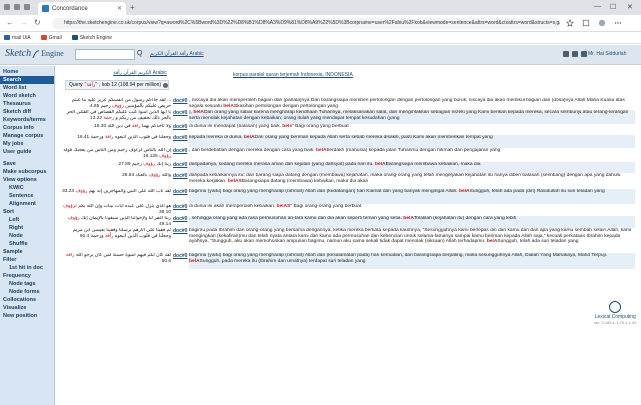 The height and width of the screenshot is (405, 641). Describe the element at coordinates (27, 180) in the screenshot. I see `sidebar-item-view-options: View options` at that location.